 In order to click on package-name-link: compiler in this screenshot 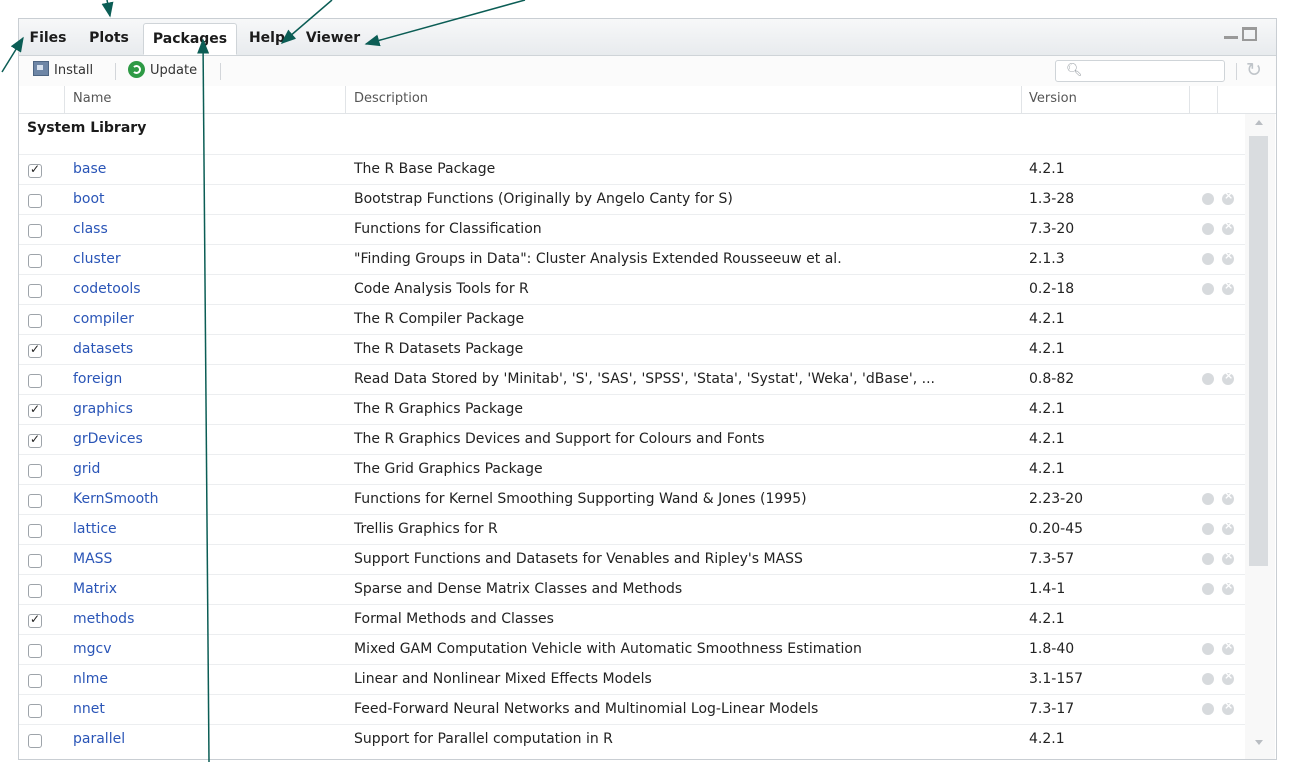, I will do `click(103, 319)`.